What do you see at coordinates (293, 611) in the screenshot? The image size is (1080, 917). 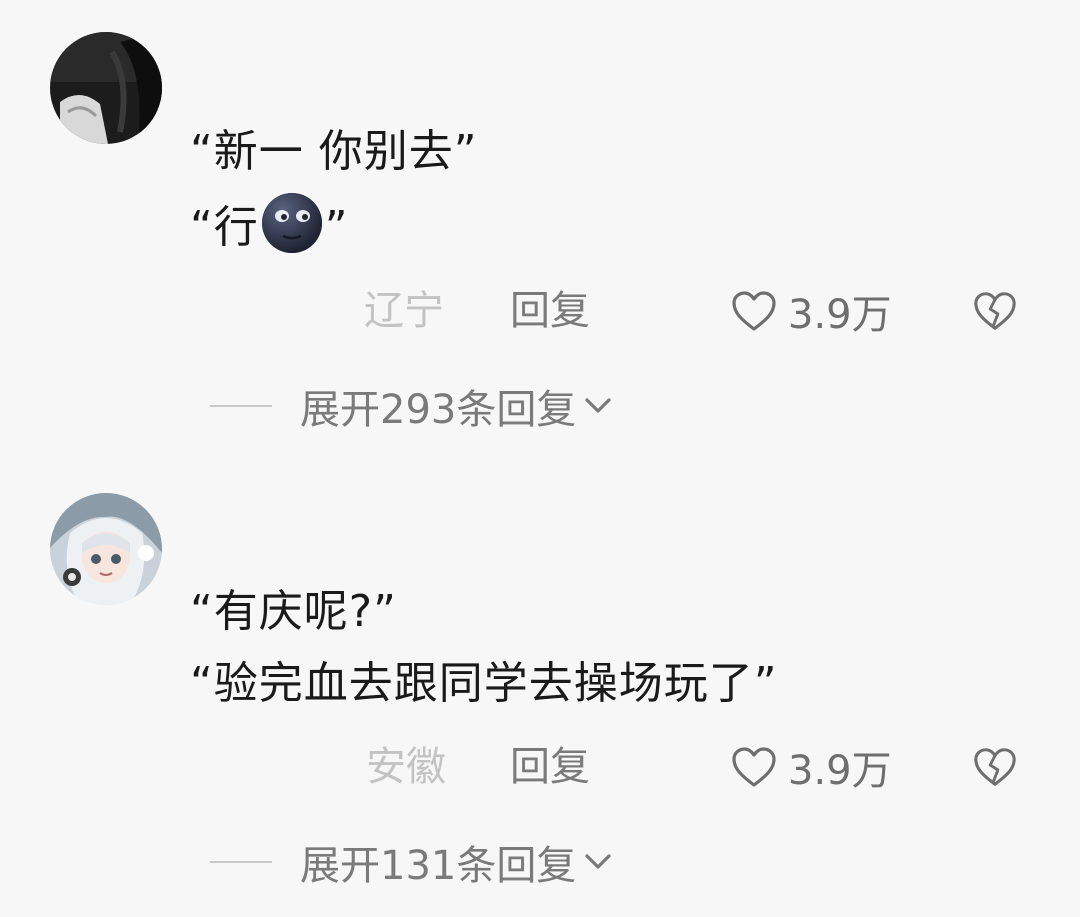 I see `comment-text-line: “有庆呢?”` at bounding box center [293, 611].